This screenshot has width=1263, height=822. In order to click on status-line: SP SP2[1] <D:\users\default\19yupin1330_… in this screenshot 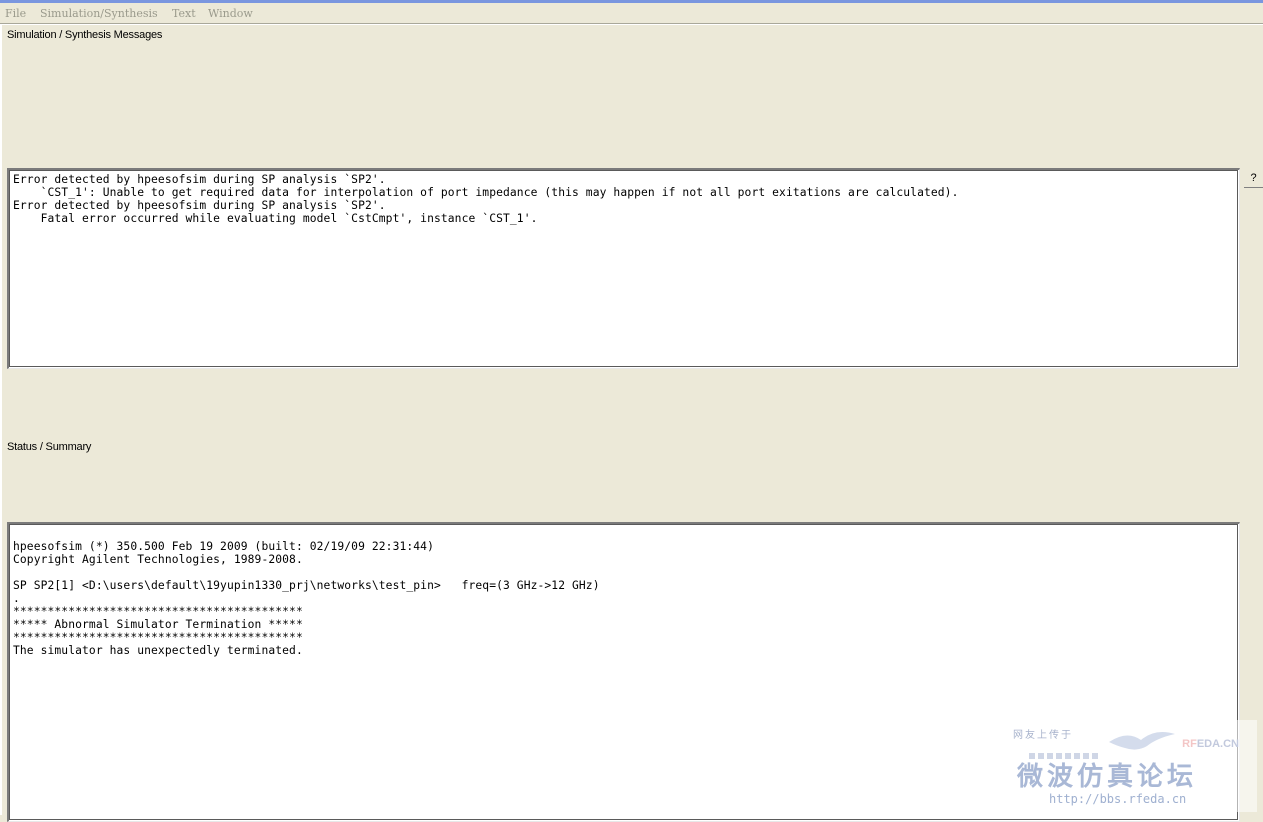, I will do `click(306, 585)`.